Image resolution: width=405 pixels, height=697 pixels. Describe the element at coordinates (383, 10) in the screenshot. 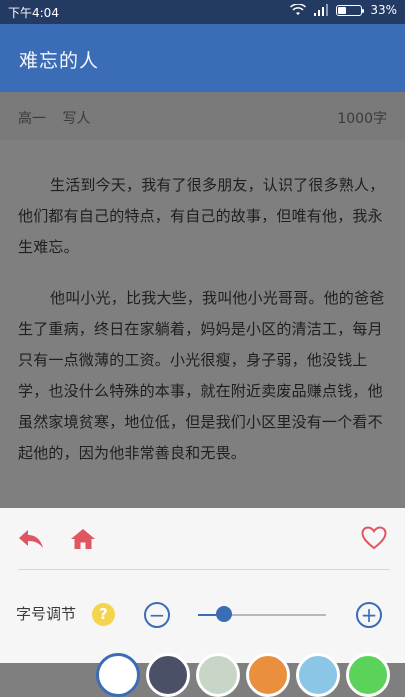

I see `battery-percent: 33%` at that location.